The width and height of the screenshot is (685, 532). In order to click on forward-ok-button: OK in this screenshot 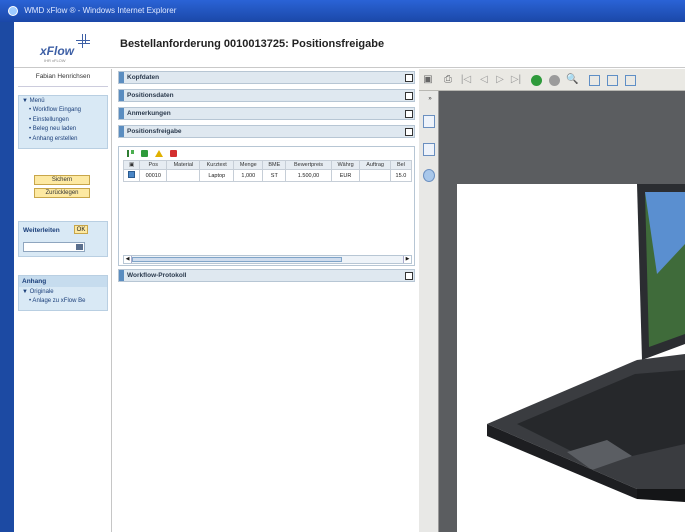, I will do `click(81, 229)`.